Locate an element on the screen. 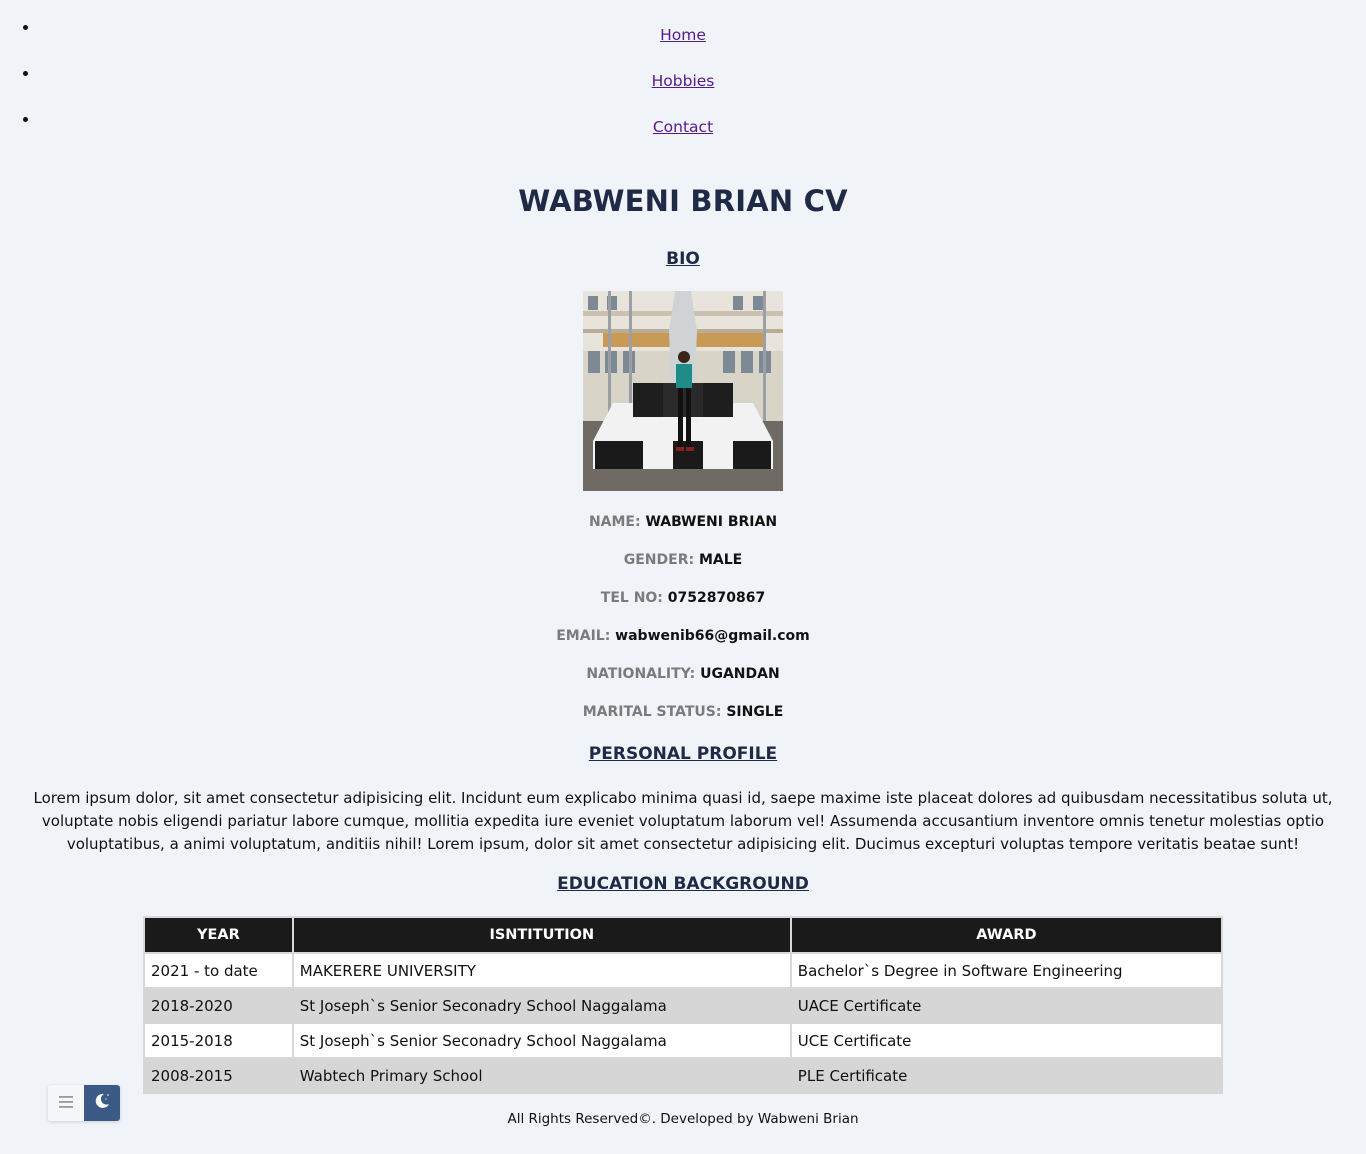  cell-year: 2008-2015 is located at coordinates (218, 1075).